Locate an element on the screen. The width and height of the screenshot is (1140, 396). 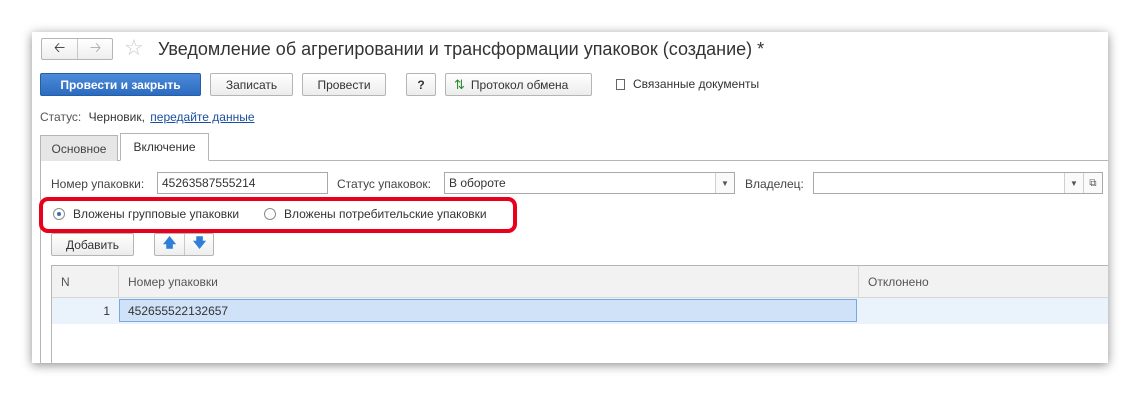
package-number-input: 45263587555214 is located at coordinates (242, 183).